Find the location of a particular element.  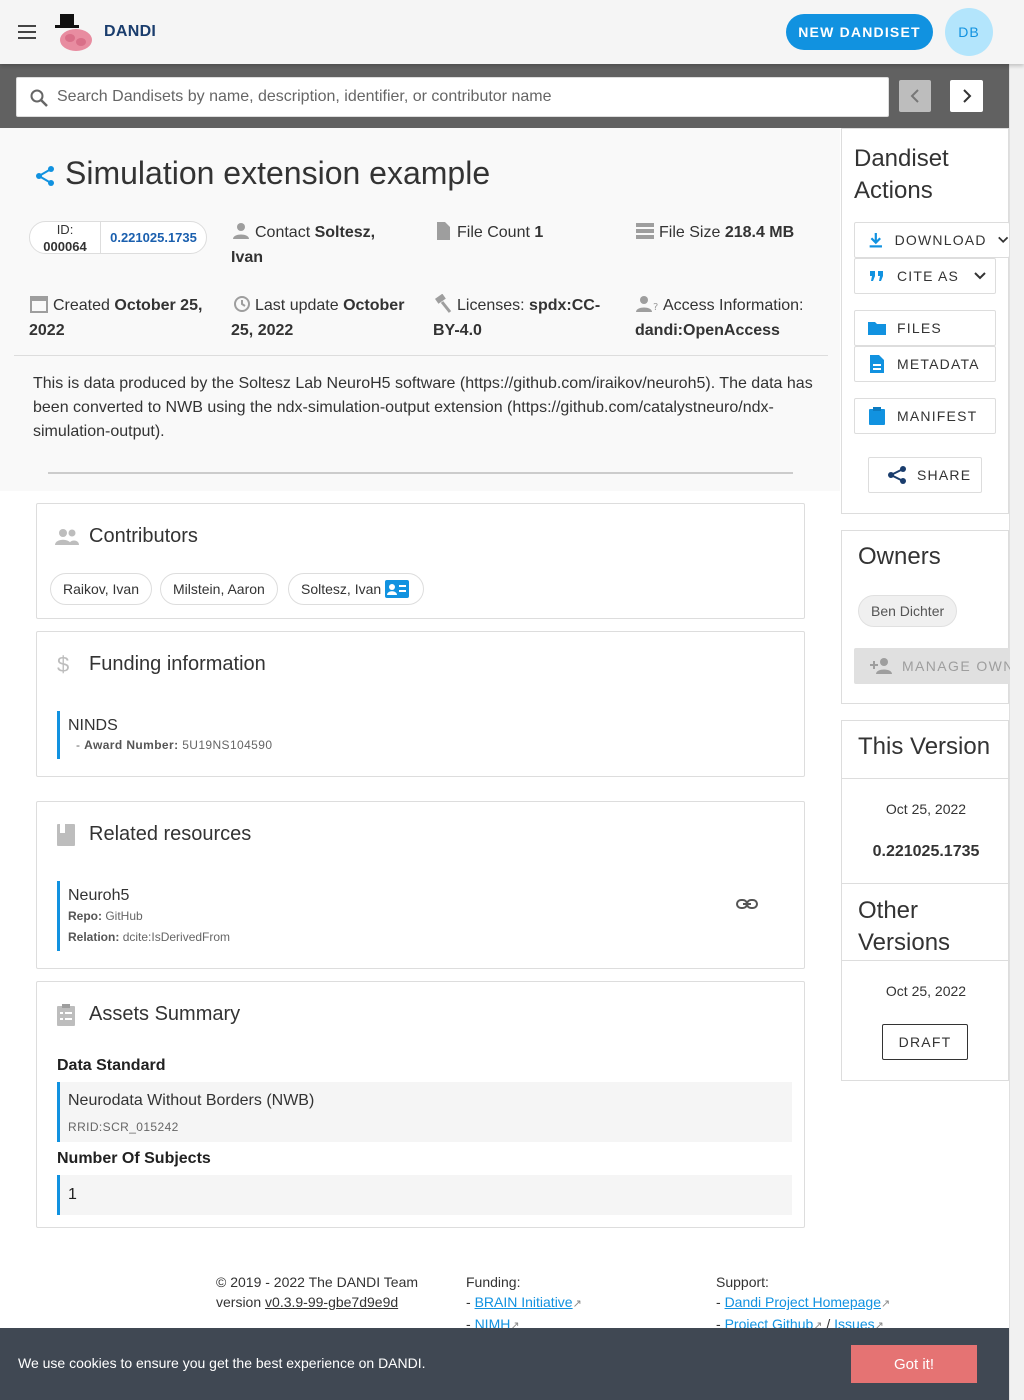

download-icon is located at coordinates (875, 240).